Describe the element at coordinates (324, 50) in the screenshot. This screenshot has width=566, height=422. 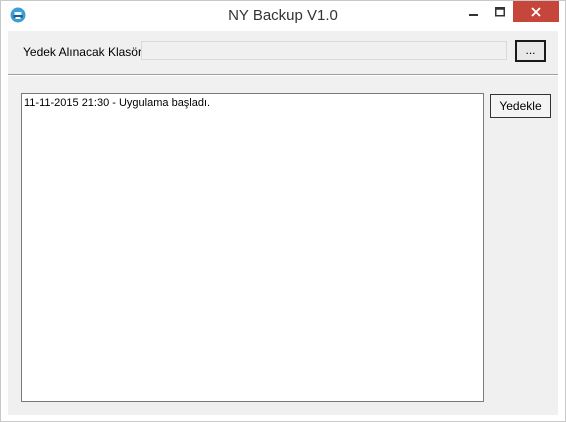
I see `folder-path-input` at that location.